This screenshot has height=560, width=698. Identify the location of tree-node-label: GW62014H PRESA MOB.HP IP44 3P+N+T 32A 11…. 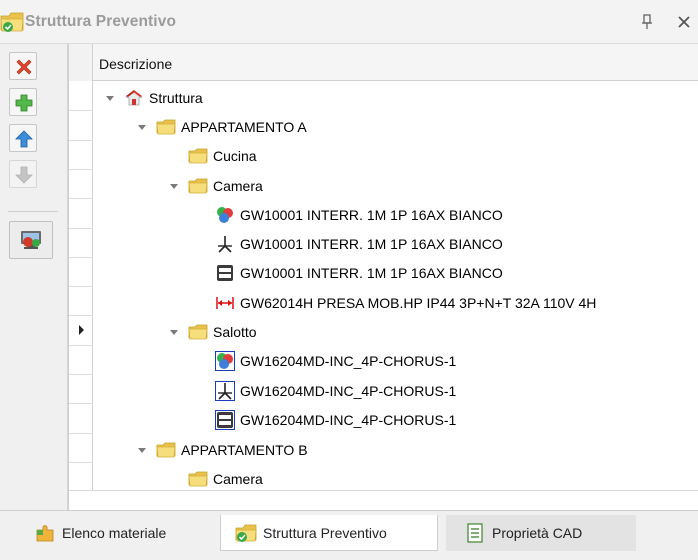
(418, 302).